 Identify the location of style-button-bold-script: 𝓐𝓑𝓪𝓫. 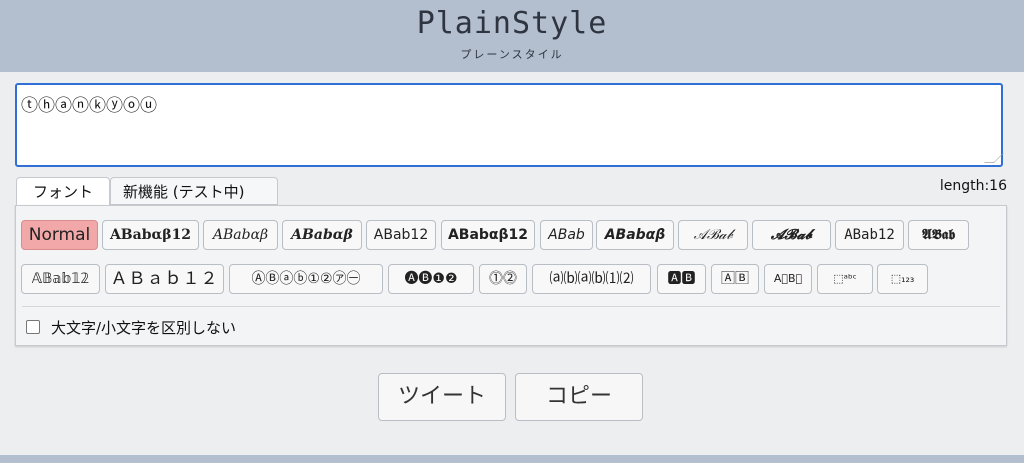
(791, 235).